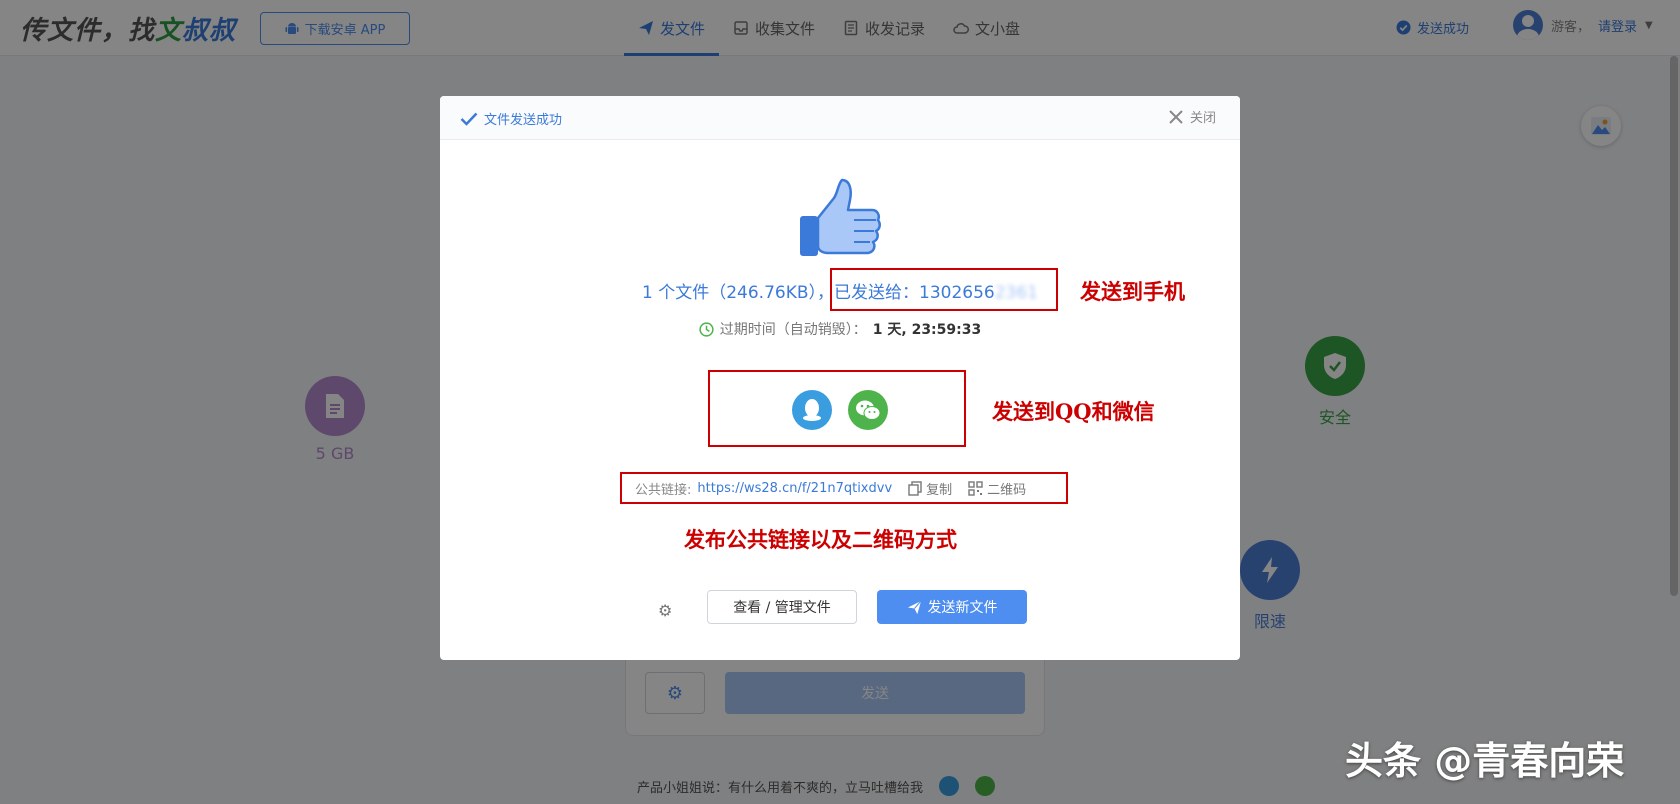 This screenshot has width=1680, height=804. Describe the element at coordinates (840, 118) in the screenshot. I see `dialog-header: 文件发送成功 关闭` at that location.